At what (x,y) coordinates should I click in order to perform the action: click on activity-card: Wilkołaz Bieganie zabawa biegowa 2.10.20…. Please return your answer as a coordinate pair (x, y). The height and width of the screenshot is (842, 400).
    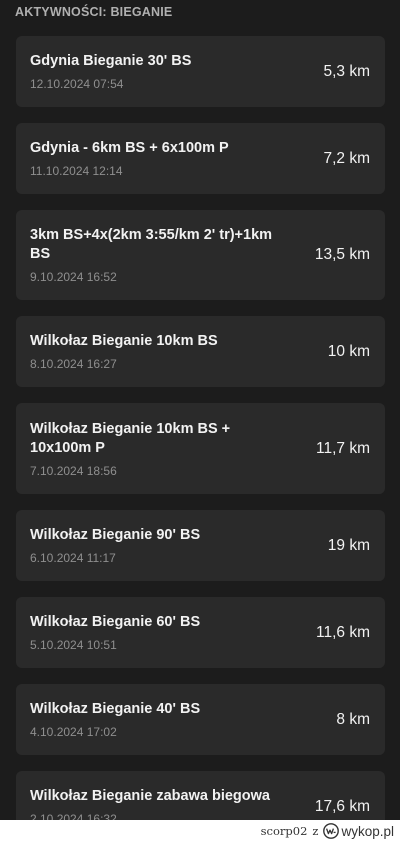
    Looking at the image, I should click on (200, 795).